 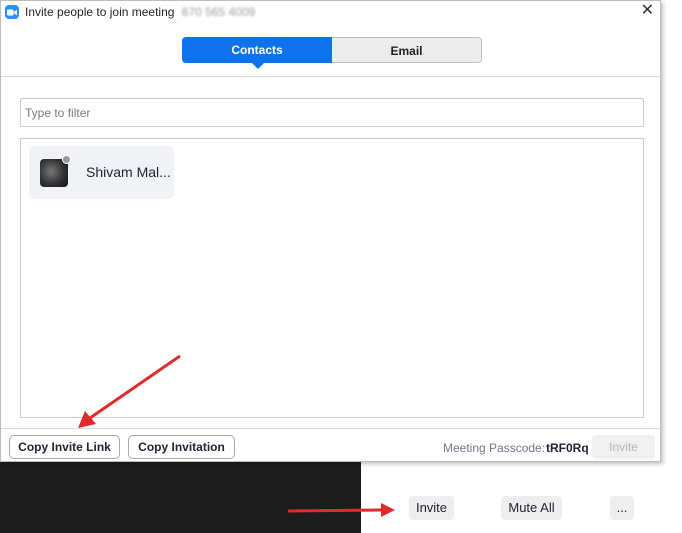 I want to click on tab-contacts: Contacts, so click(x=257, y=50).